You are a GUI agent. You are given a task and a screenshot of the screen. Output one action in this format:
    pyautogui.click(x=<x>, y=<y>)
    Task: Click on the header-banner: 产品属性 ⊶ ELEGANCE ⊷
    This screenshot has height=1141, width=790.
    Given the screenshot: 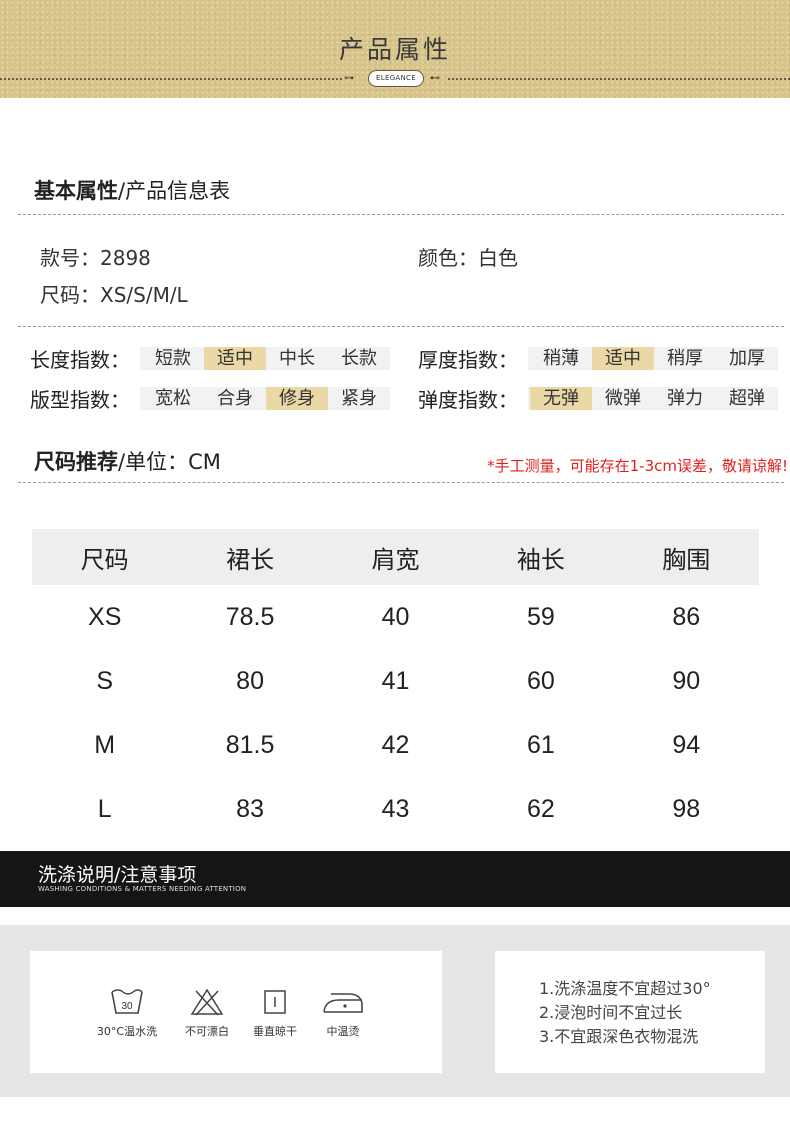 What is the action you would take?
    pyautogui.click(x=395, y=49)
    